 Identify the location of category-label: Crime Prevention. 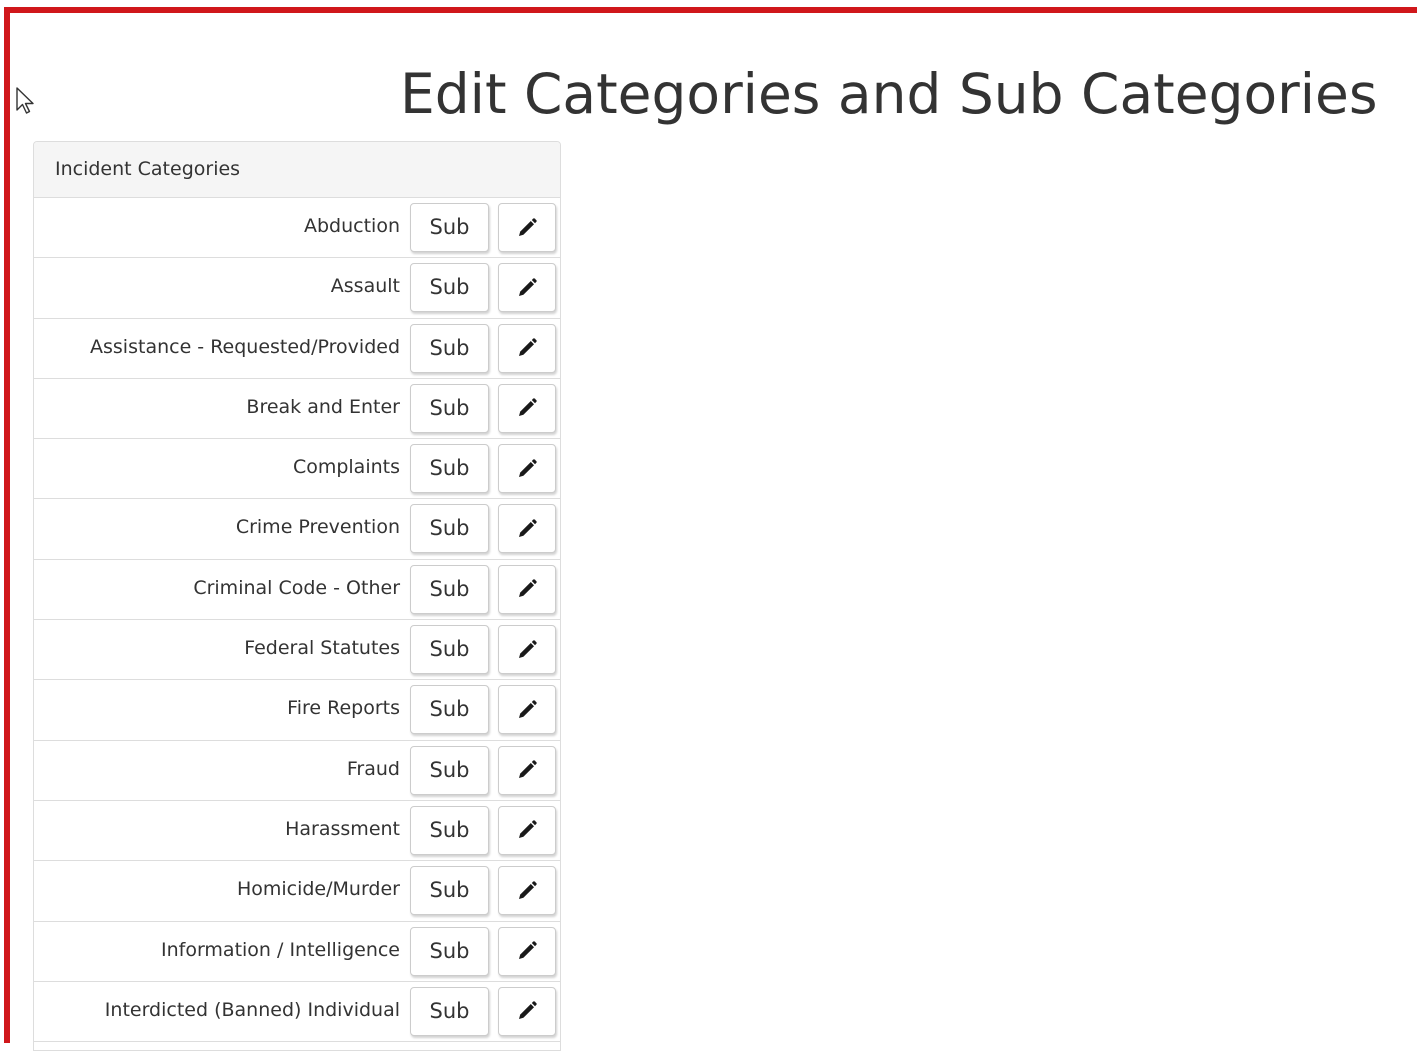
(317, 527).